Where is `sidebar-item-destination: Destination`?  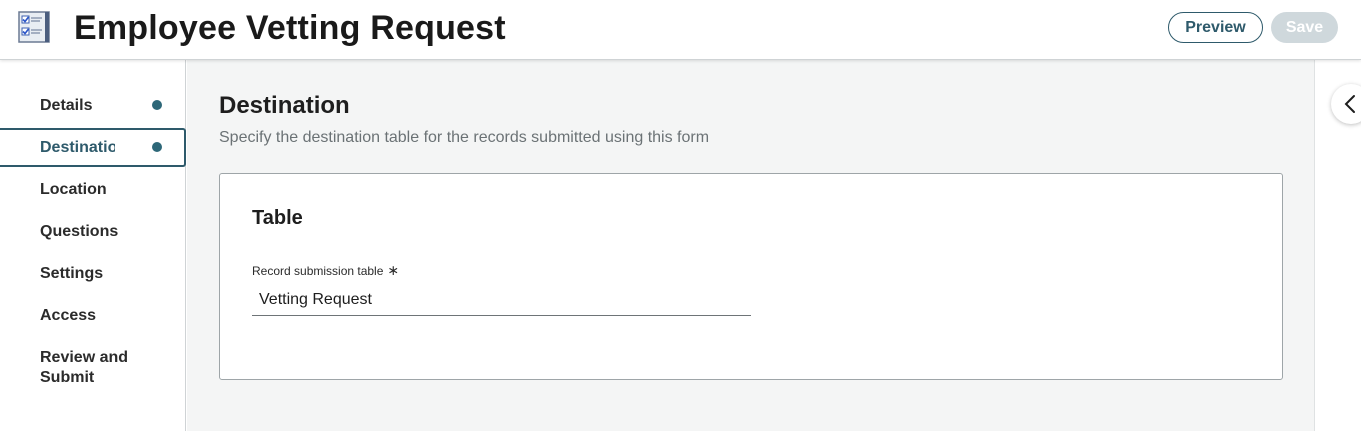 sidebar-item-destination: Destination is located at coordinates (93, 147).